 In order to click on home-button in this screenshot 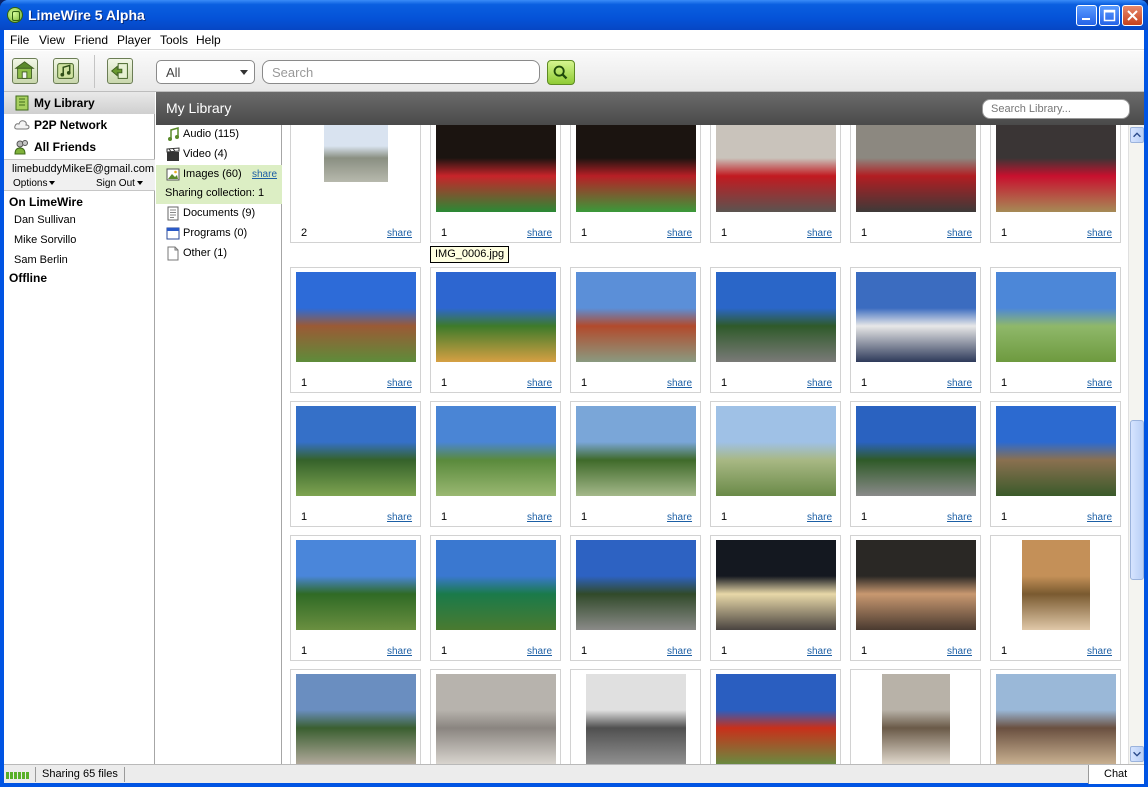, I will do `click(25, 71)`.